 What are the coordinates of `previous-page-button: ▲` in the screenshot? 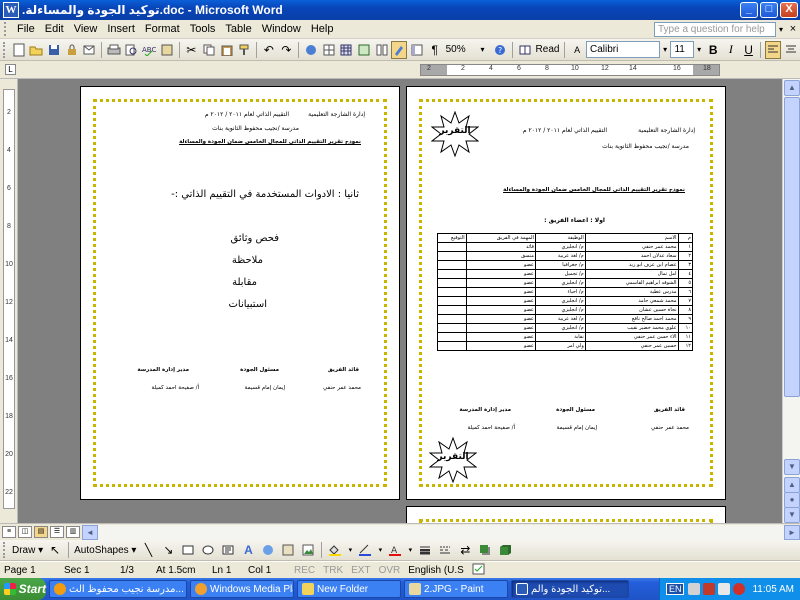 It's located at (792, 485).